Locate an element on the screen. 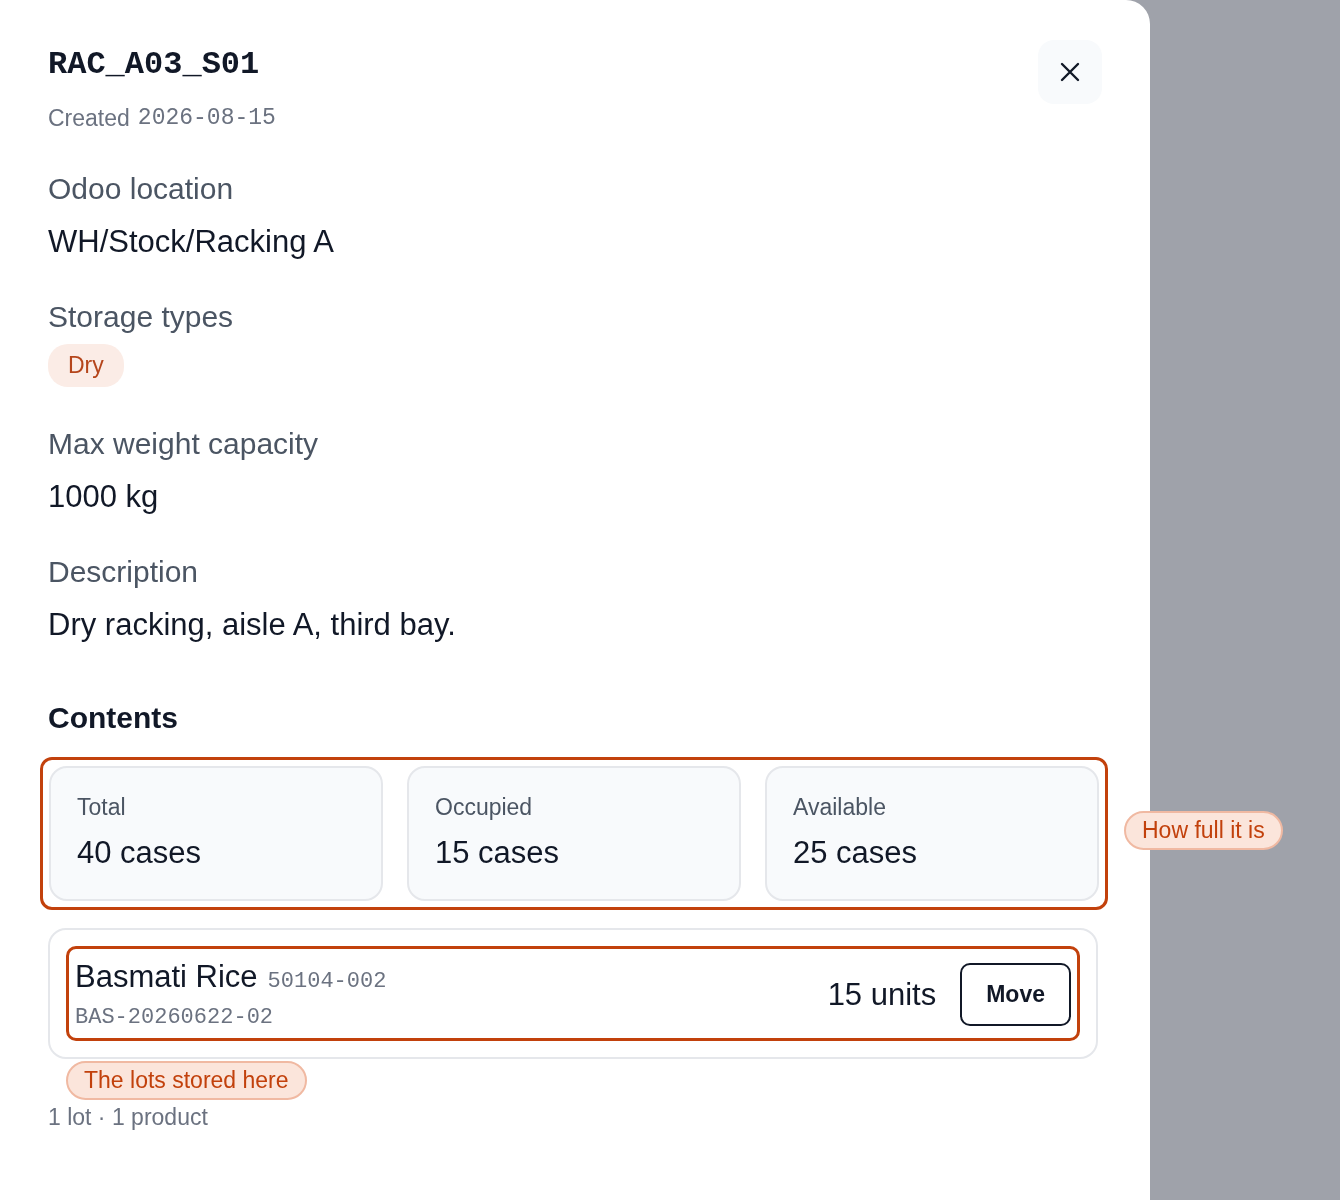 This screenshot has width=1340, height=1200. stat-value: 15 cases is located at coordinates (498, 853).